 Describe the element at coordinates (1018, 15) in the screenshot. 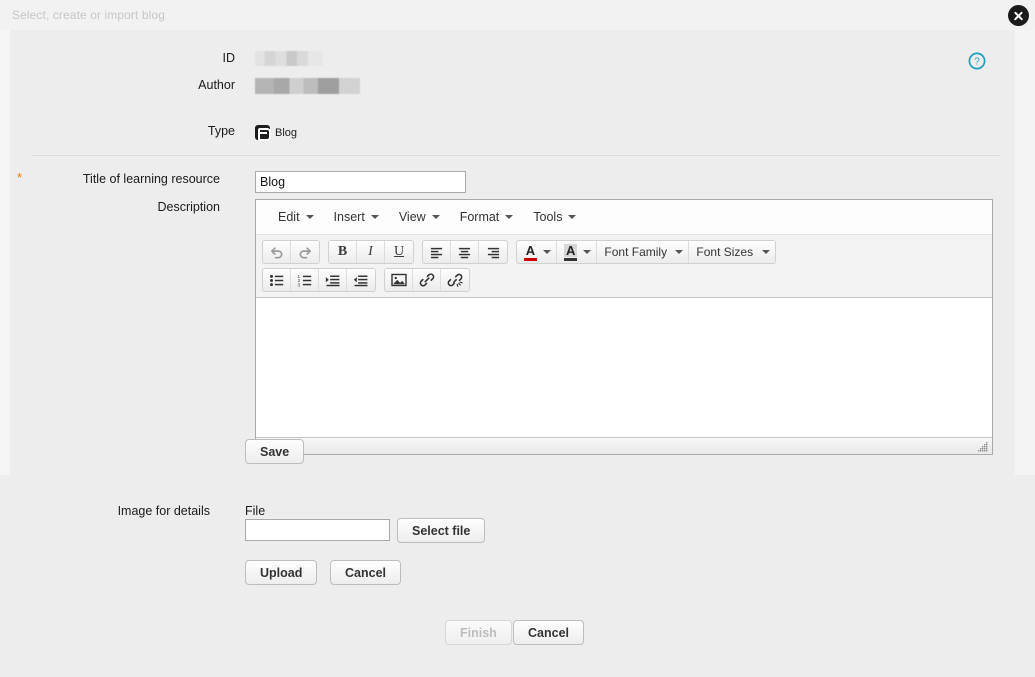

I see `close-icon` at that location.